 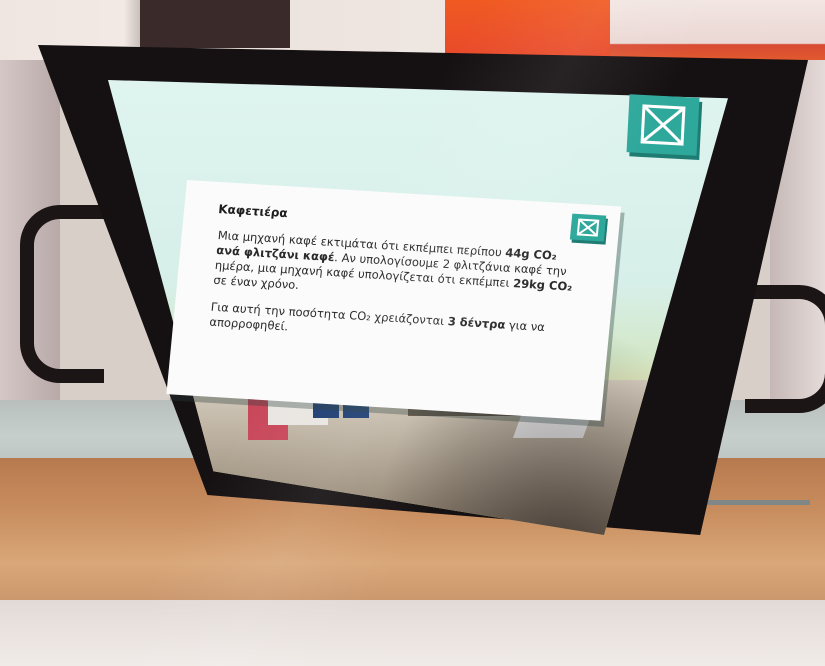 What do you see at coordinates (253, 211) in the screenshot?
I see `popup-title: Καφετιέρα` at bounding box center [253, 211].